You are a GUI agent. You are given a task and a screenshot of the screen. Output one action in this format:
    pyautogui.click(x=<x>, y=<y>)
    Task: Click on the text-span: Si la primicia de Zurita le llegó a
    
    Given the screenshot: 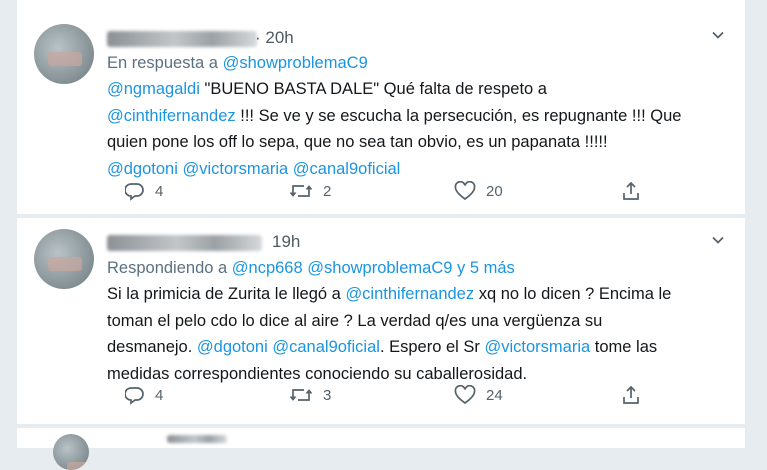 What is the action you would take?
    pyautogui.click(x=226, y=294)
    